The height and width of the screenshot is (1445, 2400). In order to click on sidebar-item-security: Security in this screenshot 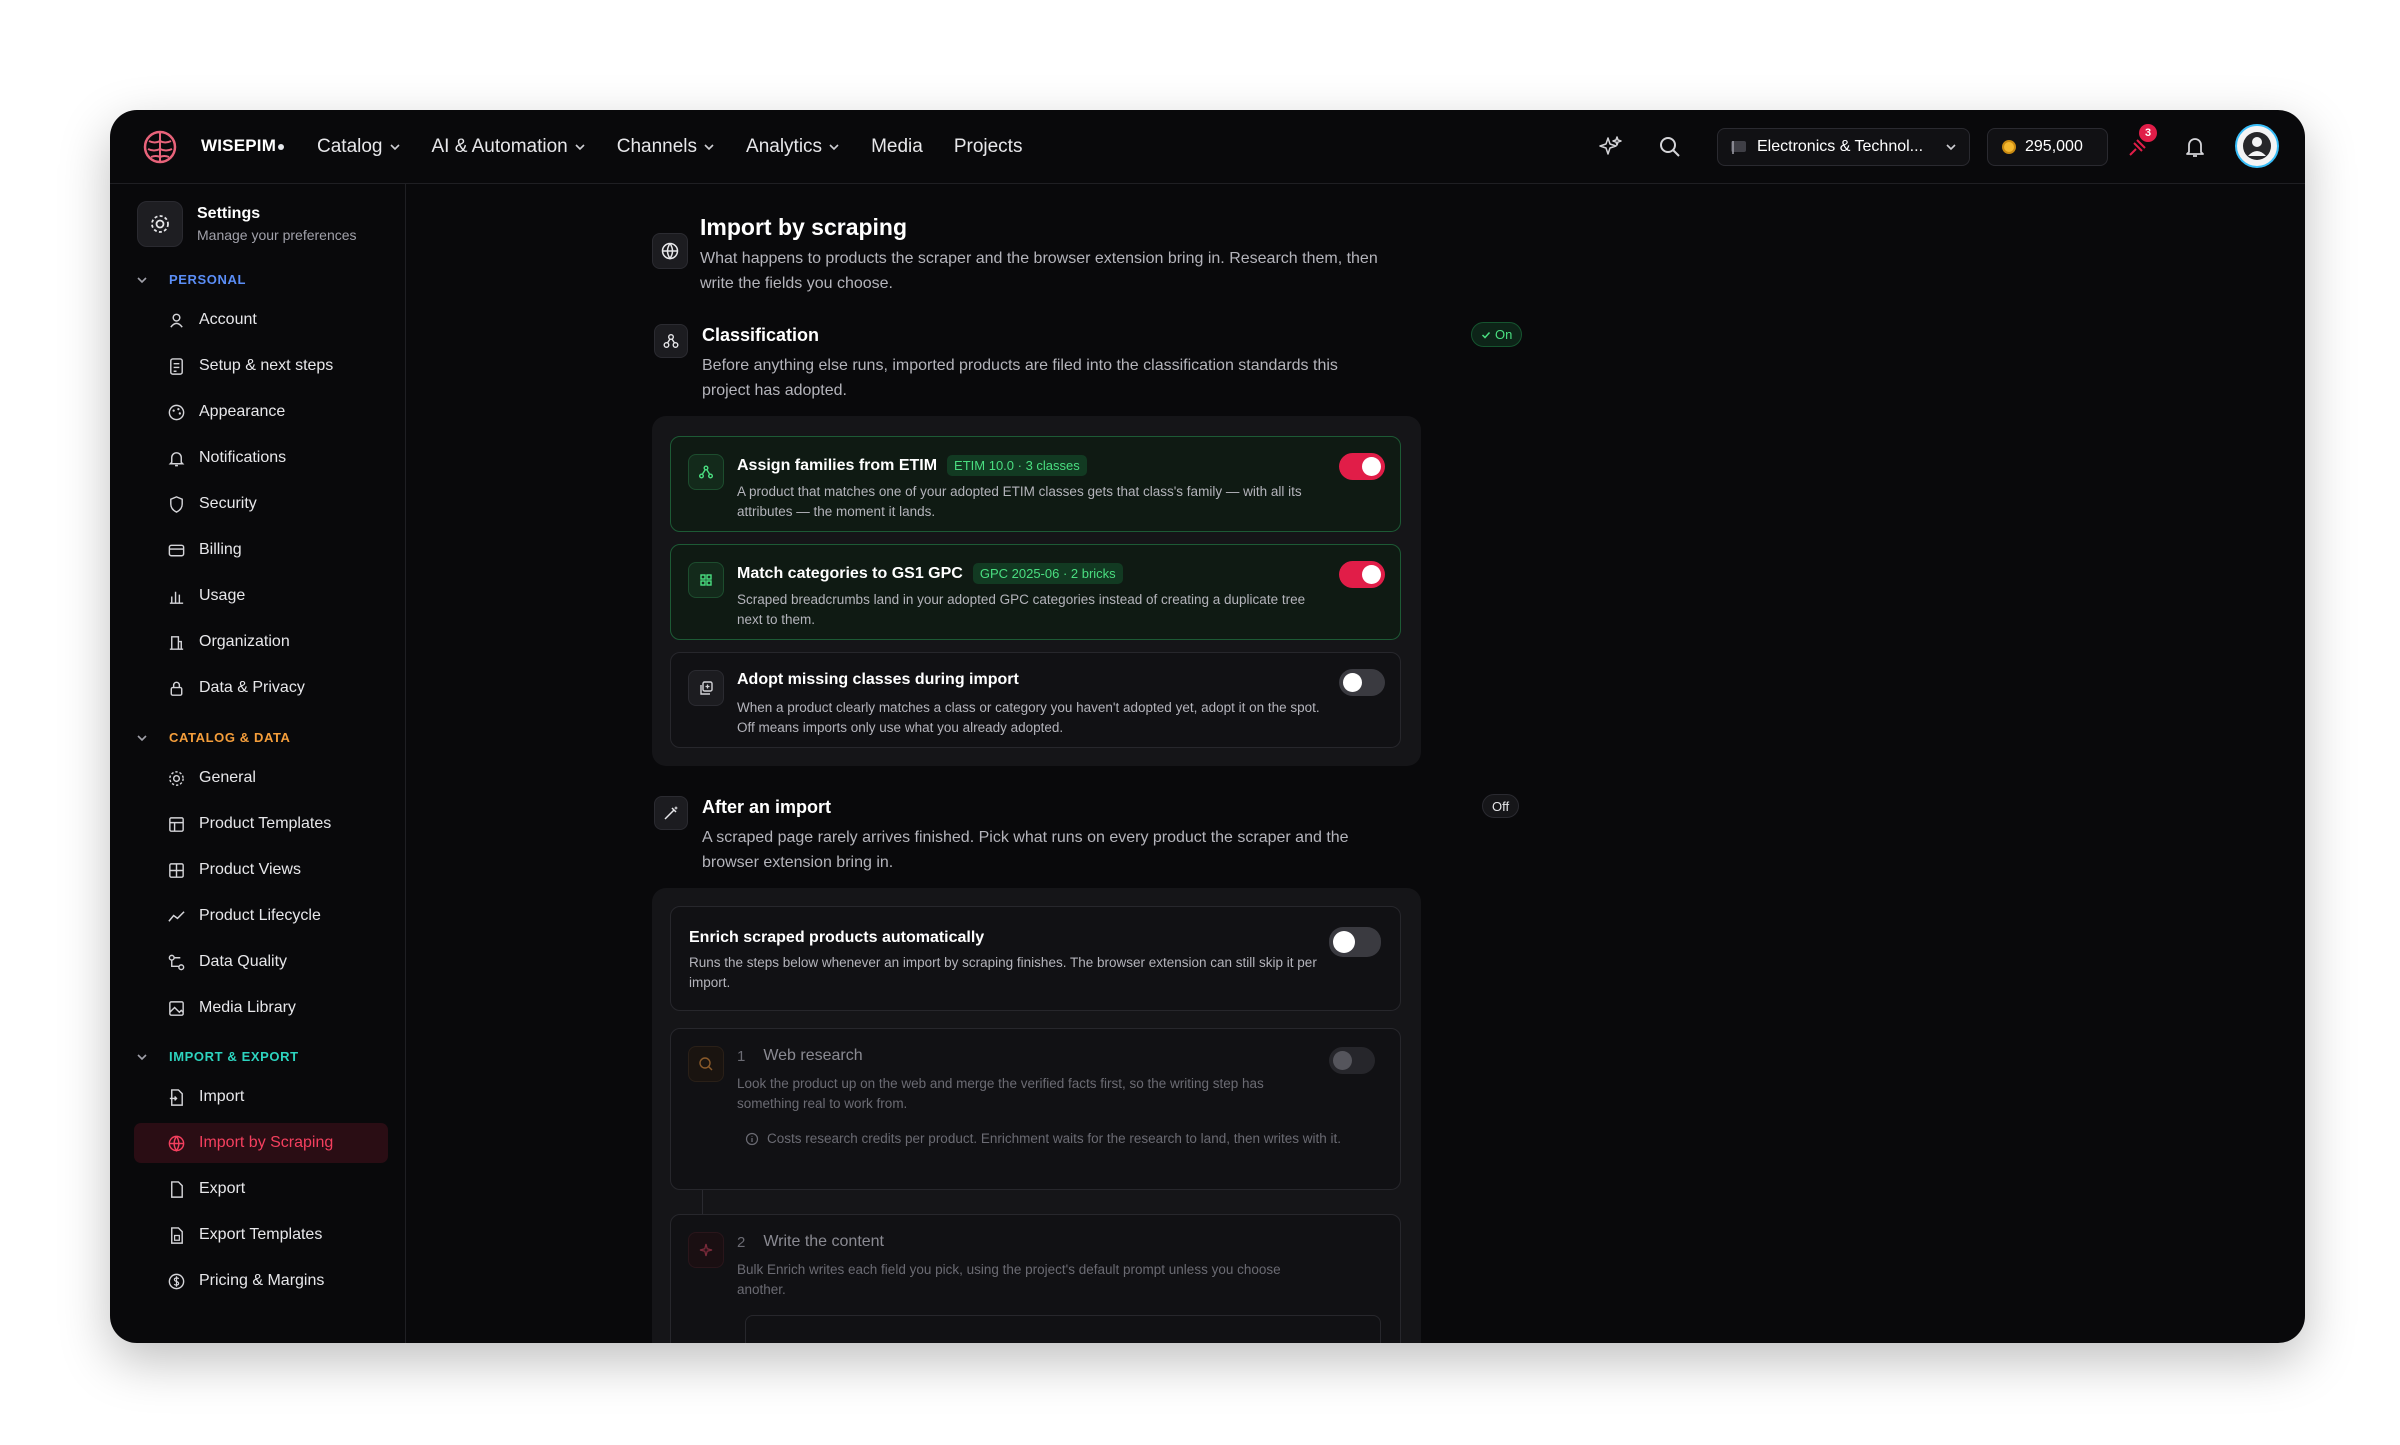, I will do `click(261, 504)`.